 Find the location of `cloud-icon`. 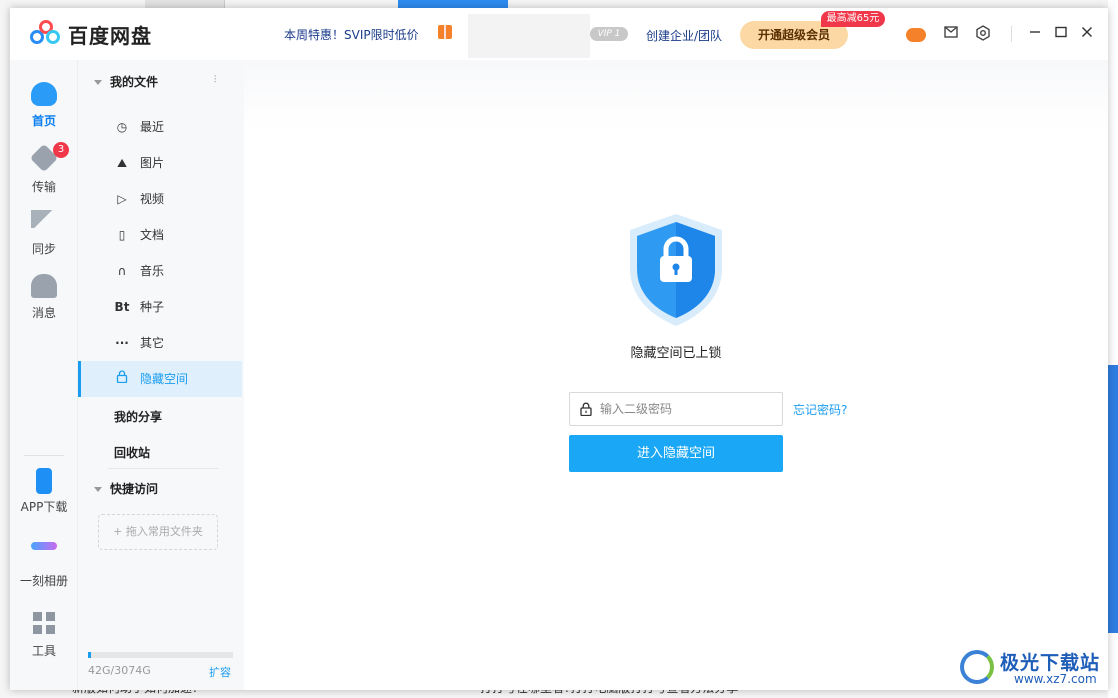

cloud-icon is located at coordinates (44, 94).